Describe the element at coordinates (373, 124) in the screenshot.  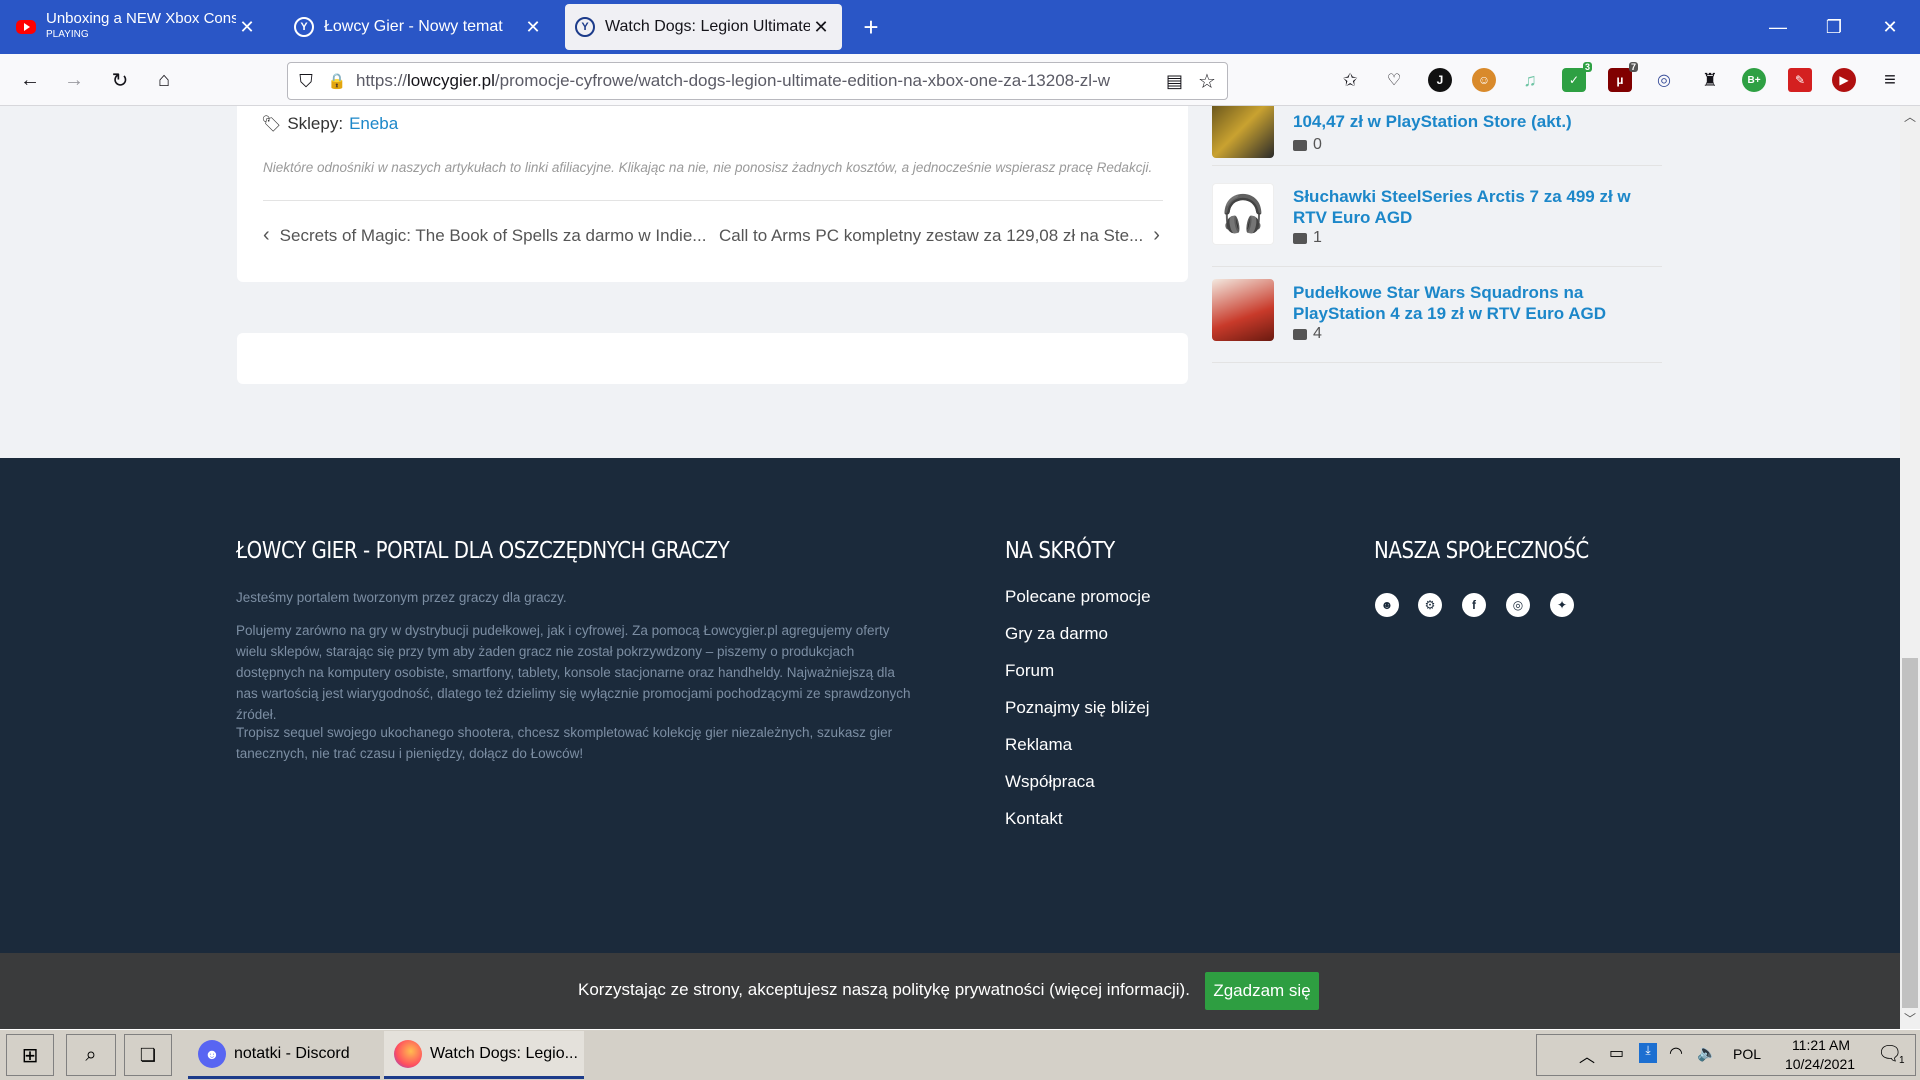
I see `store-link-eneba: Eneba` at that location.